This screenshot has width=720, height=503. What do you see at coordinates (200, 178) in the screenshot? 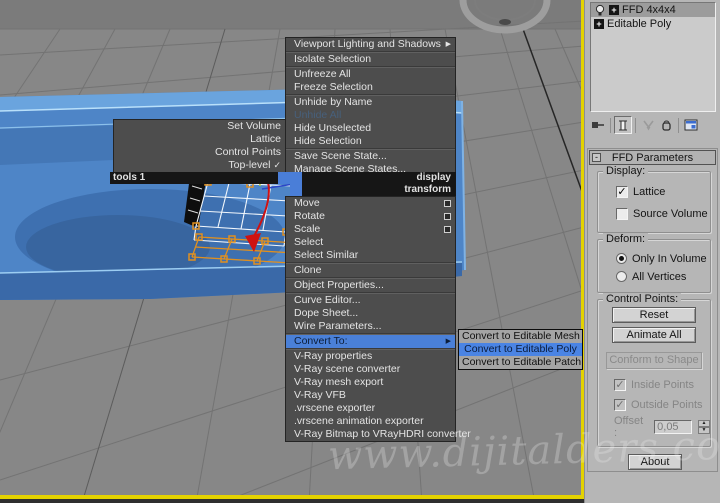
I see `quad-header-tools: tools 1` at bounding box center [200, 178].